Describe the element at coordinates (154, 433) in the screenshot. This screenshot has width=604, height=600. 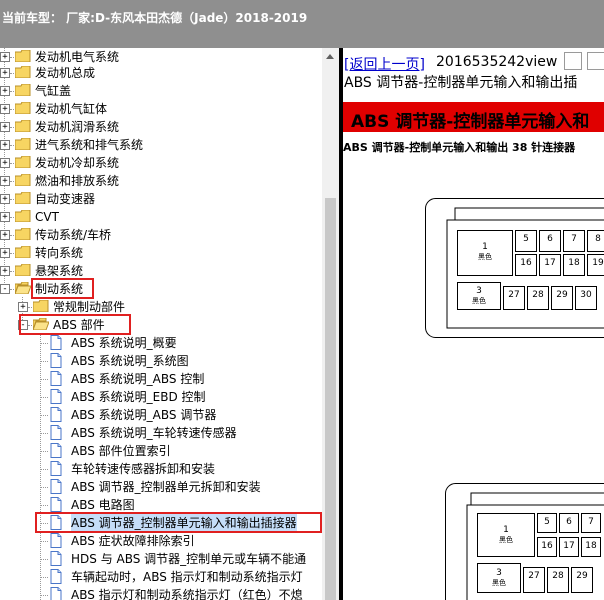
I see `tree-doc-label: ABS 系统说明_车轮转速传感器` at that location.